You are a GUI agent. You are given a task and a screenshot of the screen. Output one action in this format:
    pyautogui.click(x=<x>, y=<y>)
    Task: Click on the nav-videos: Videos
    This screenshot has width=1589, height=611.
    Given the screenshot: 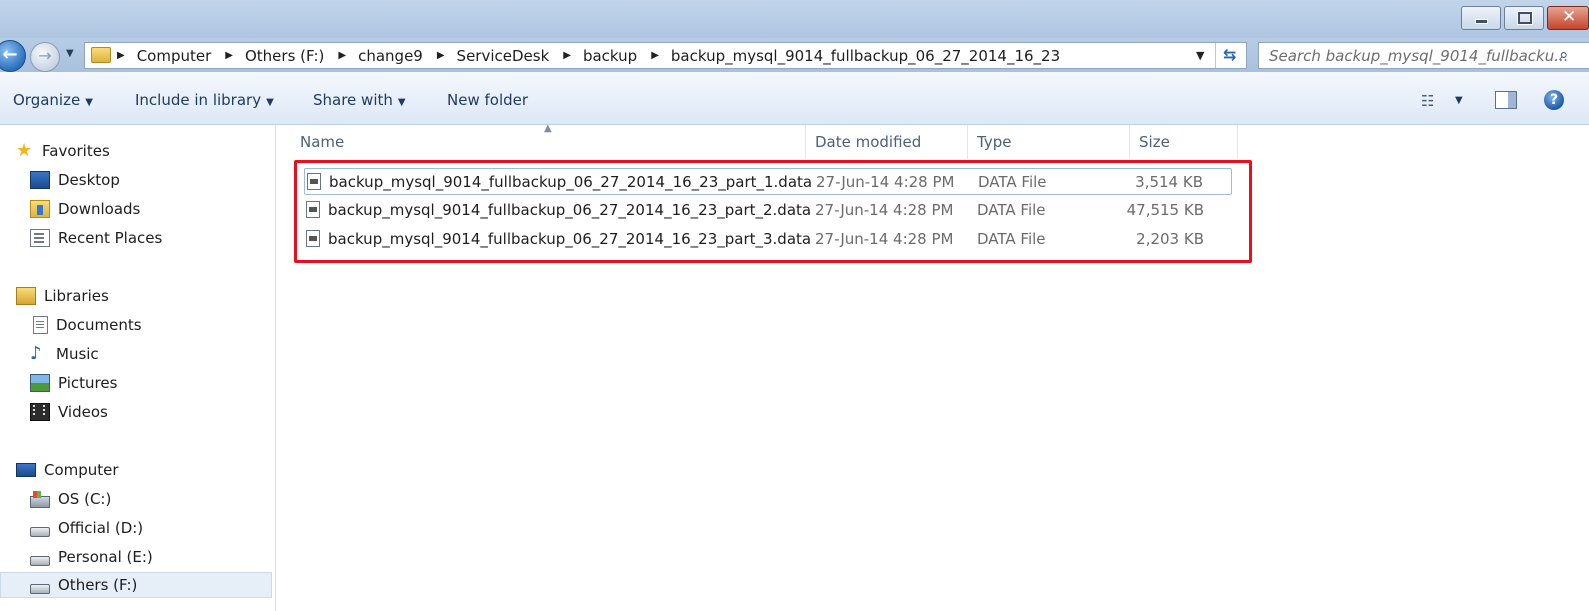 What is the action you would take?
    pyautogui.click(x=69, y=412)
    